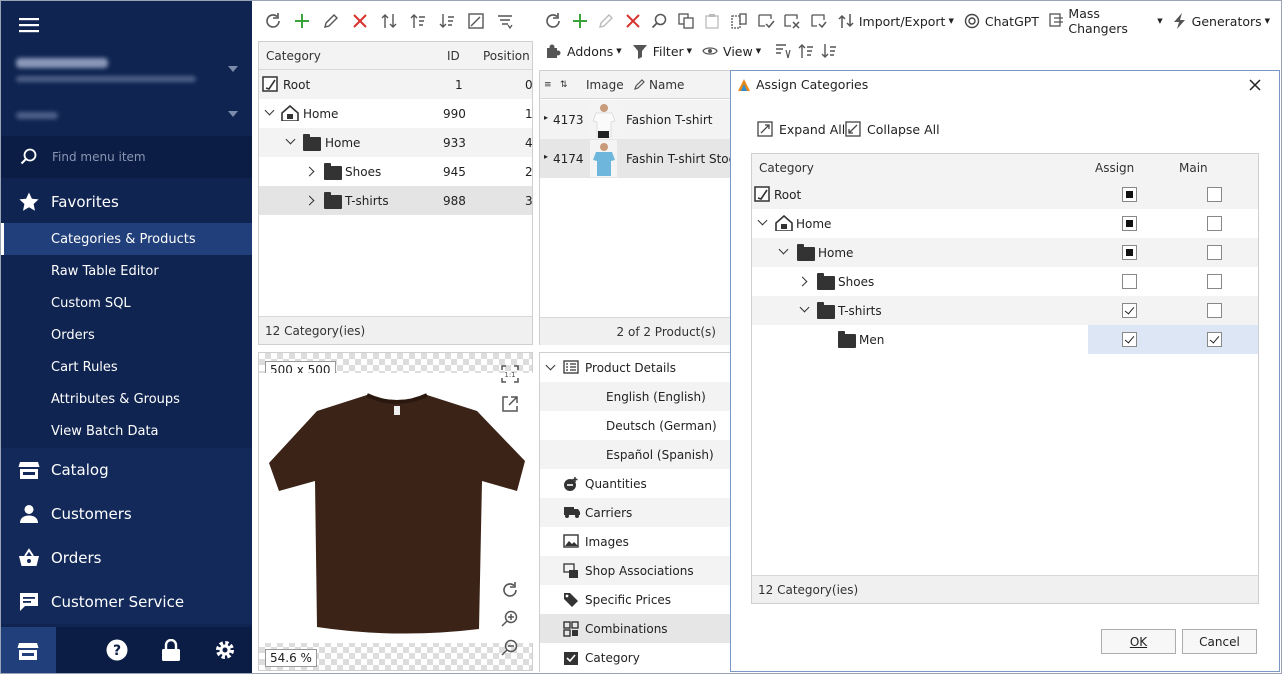 This screenshot has width=1282, height=674. What do you see at coordinates (99, 157) in the screenshot?
I see `search-input: Find menu item` at bounding box center [99, 157].